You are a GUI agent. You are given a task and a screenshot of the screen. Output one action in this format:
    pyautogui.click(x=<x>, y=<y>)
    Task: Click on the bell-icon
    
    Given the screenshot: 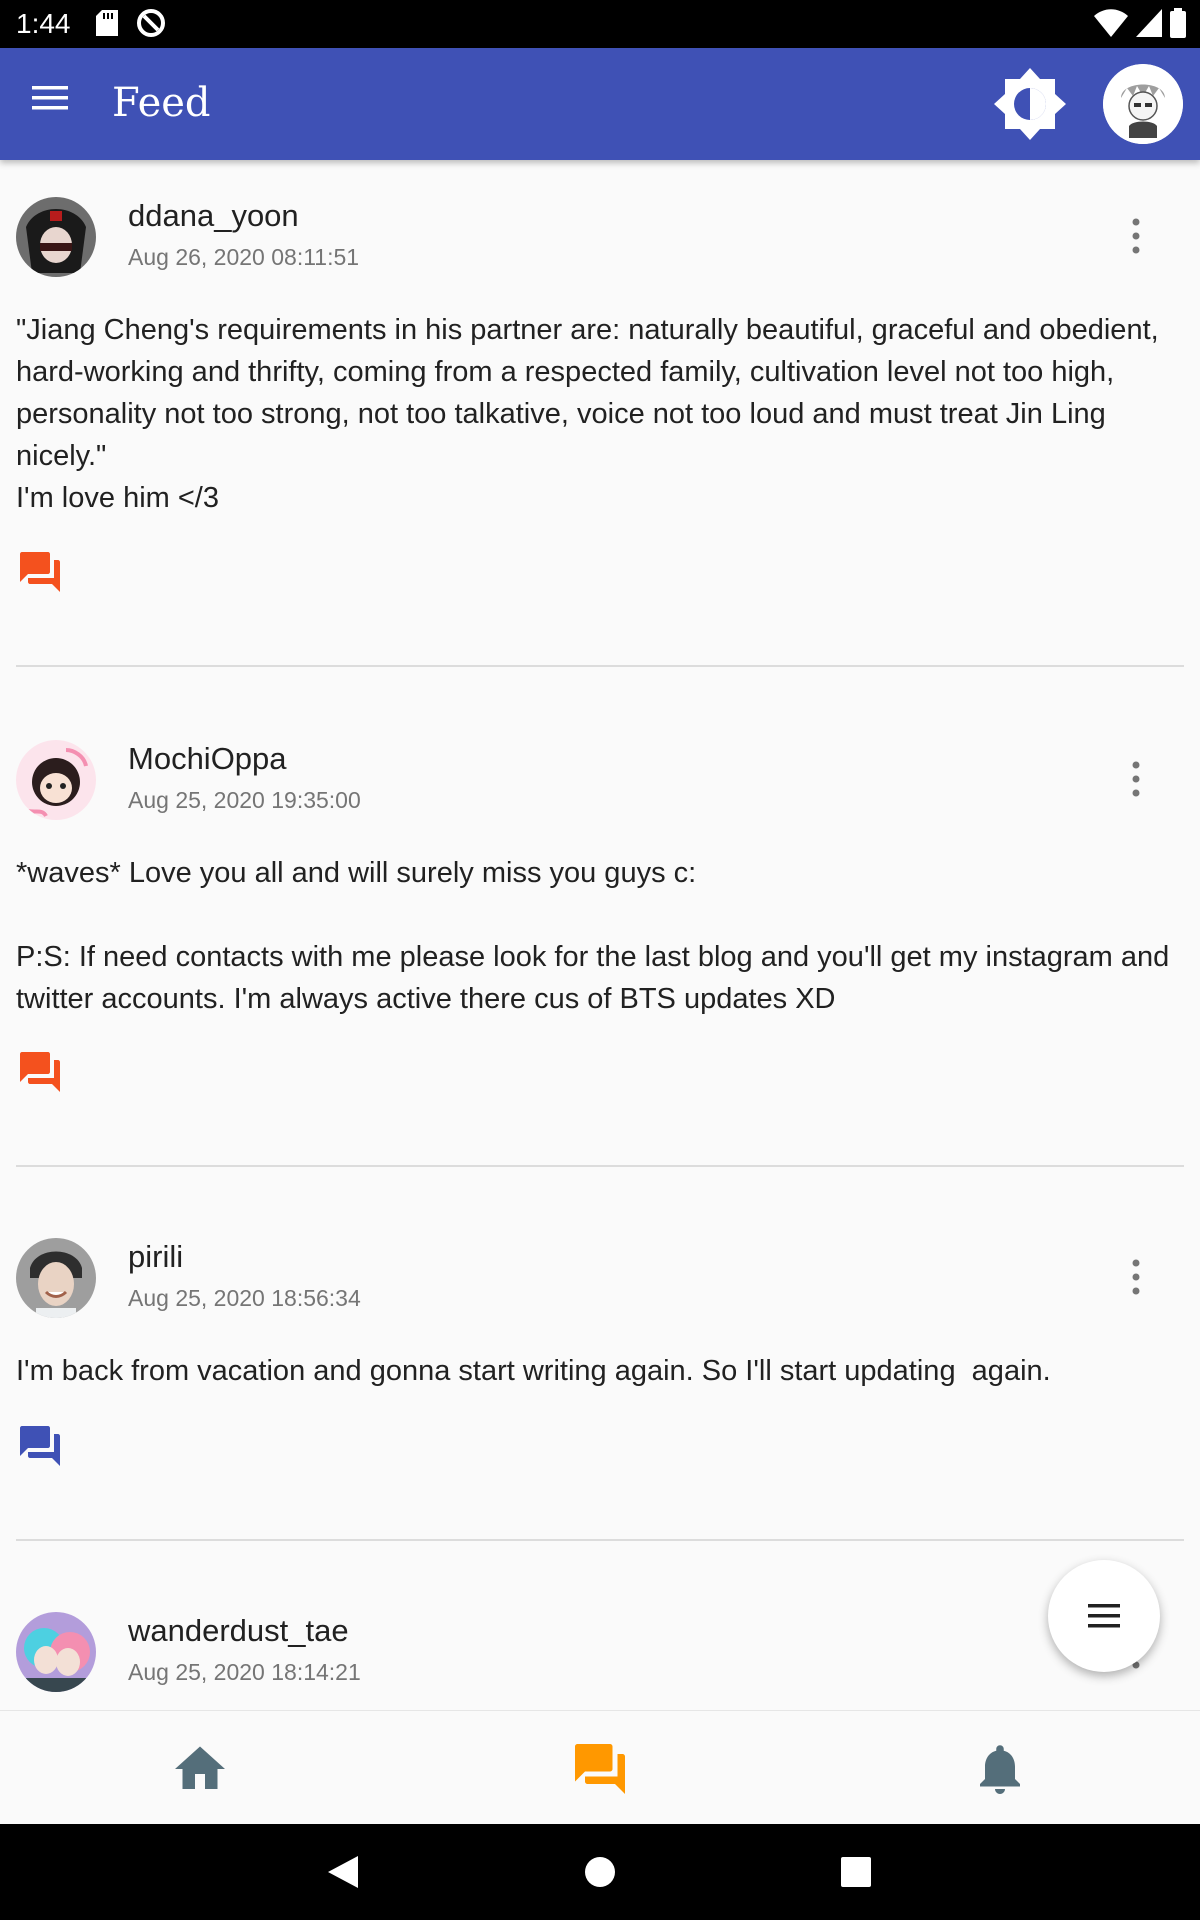 What is the action you would take?
    pyautogui.click(x=1000, y=1769)
    